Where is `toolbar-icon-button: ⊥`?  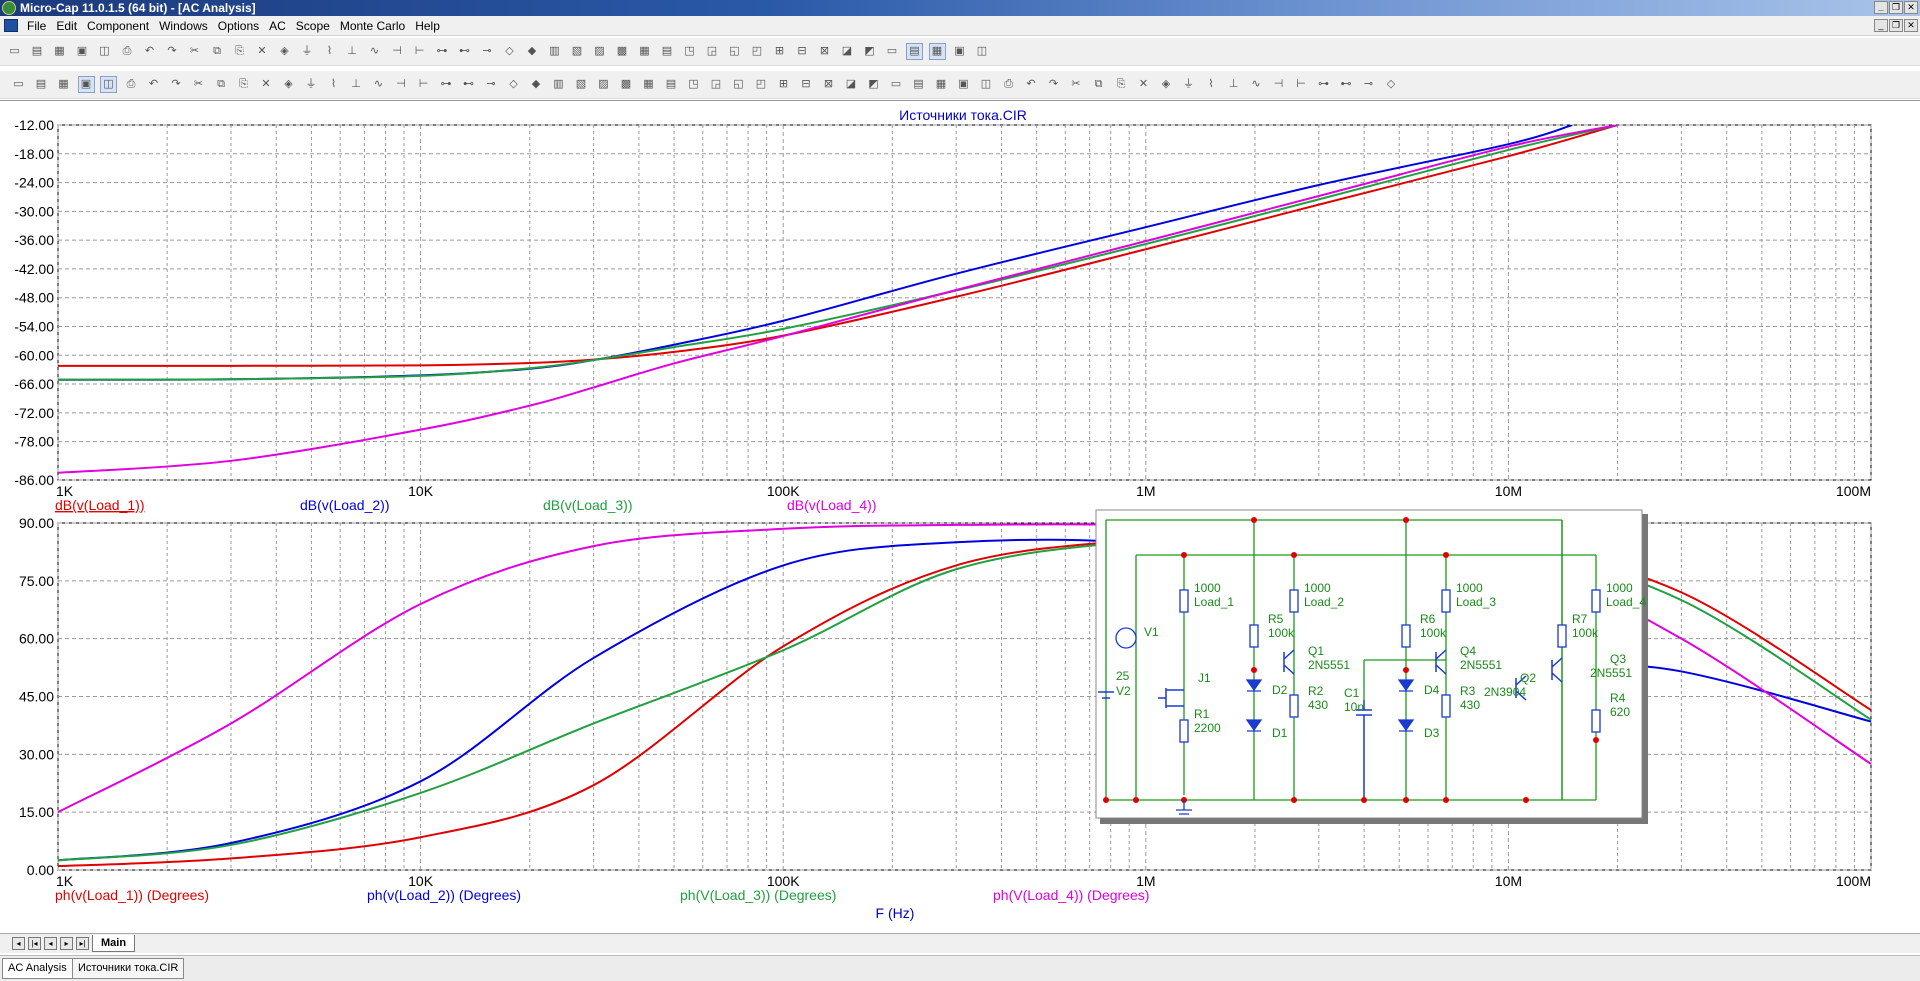
toolbar-icon-button: ⊥ is located at coordinates (356, 84).